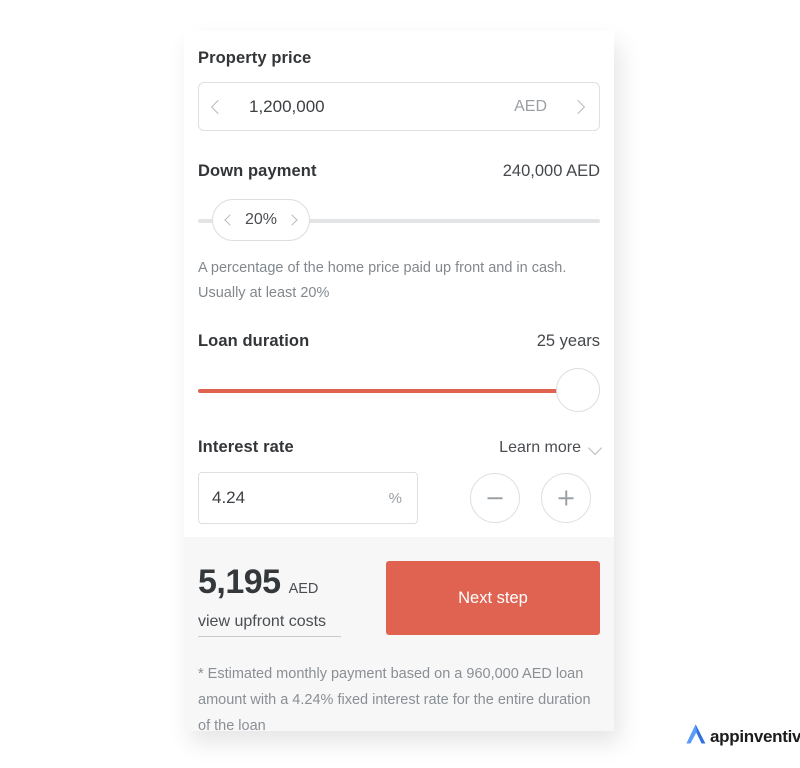  I want to click on learn-more-label: Learn more, so click(540, 447).